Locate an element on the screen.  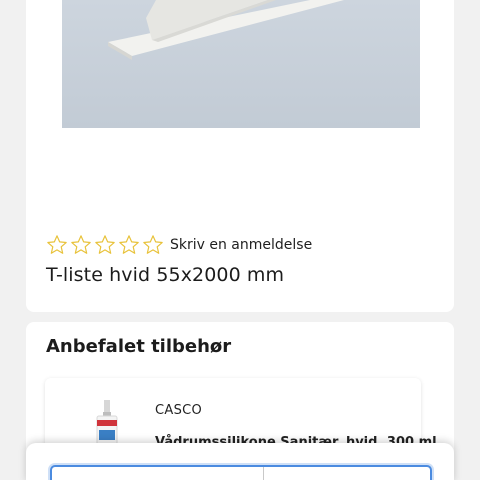
accessories-heading: Anbefalet tilbehør is located at coordinates (139, 346).